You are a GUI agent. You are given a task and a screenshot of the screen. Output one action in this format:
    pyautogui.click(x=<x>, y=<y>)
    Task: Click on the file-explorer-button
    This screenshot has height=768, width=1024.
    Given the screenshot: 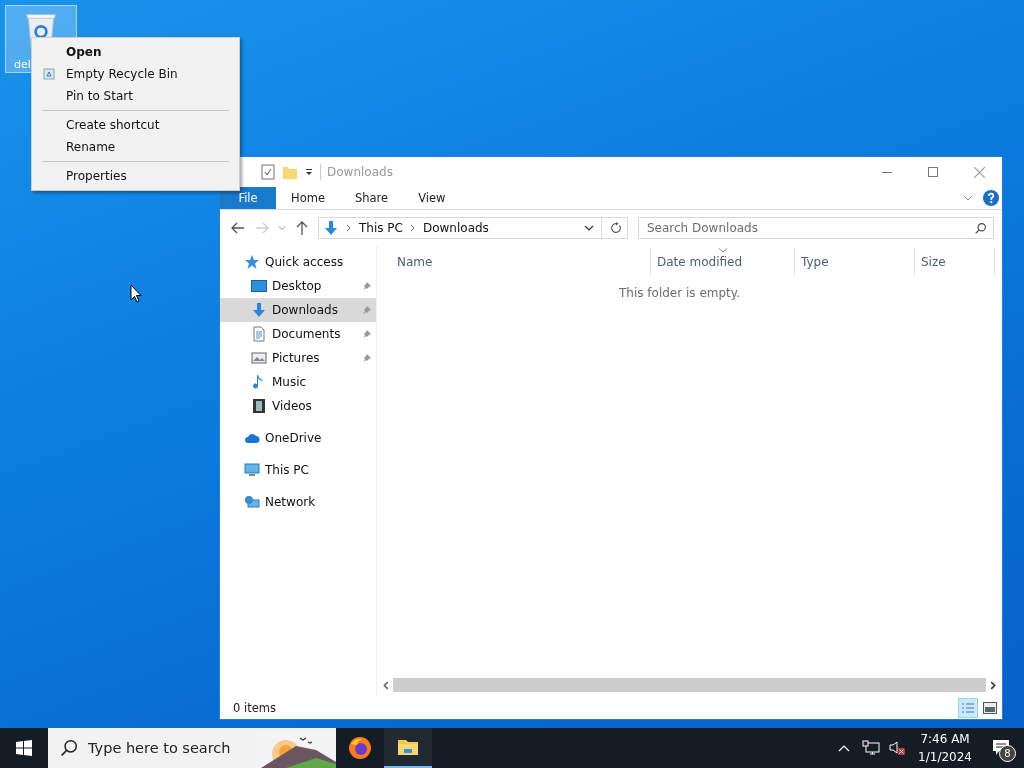 What is the action you would take?
    pyautogui.click(x=408, y=748)
    